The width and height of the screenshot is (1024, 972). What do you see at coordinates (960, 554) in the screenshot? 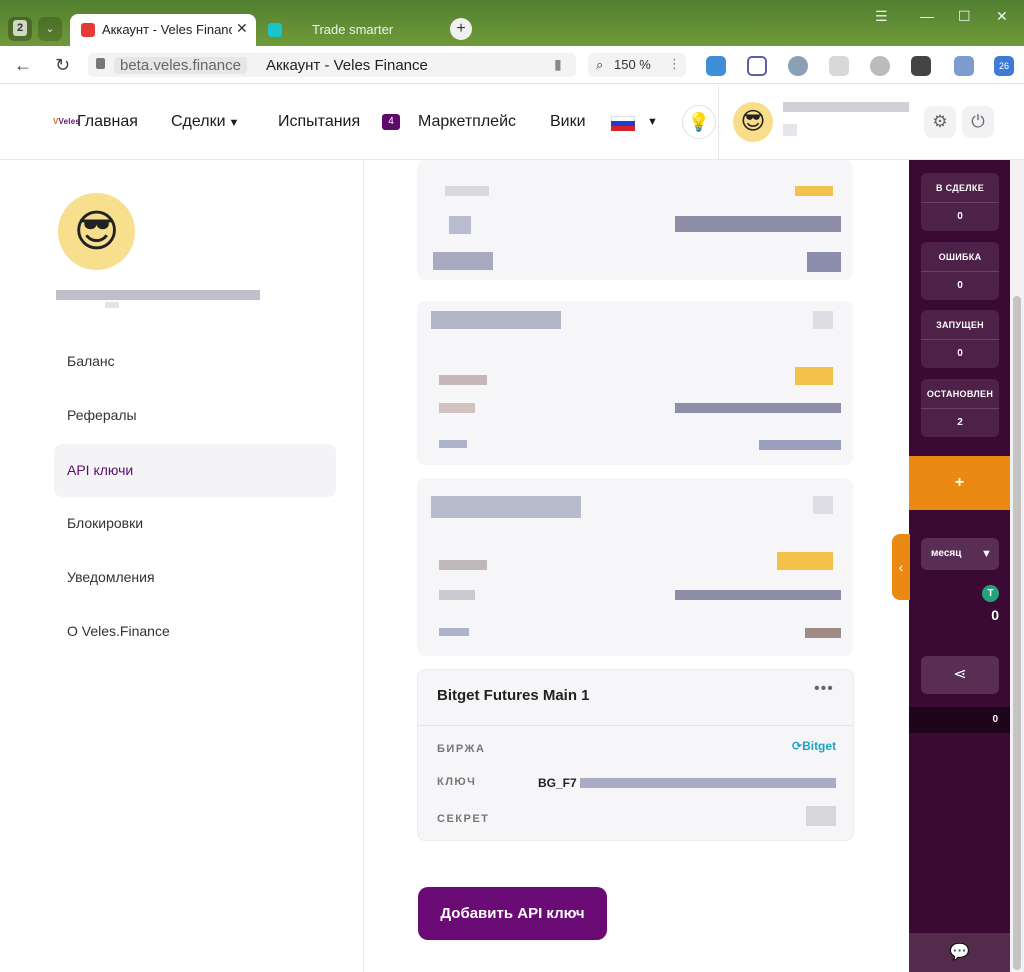
I see `period-select: месяц ▼` at bounding box center [960, 554].